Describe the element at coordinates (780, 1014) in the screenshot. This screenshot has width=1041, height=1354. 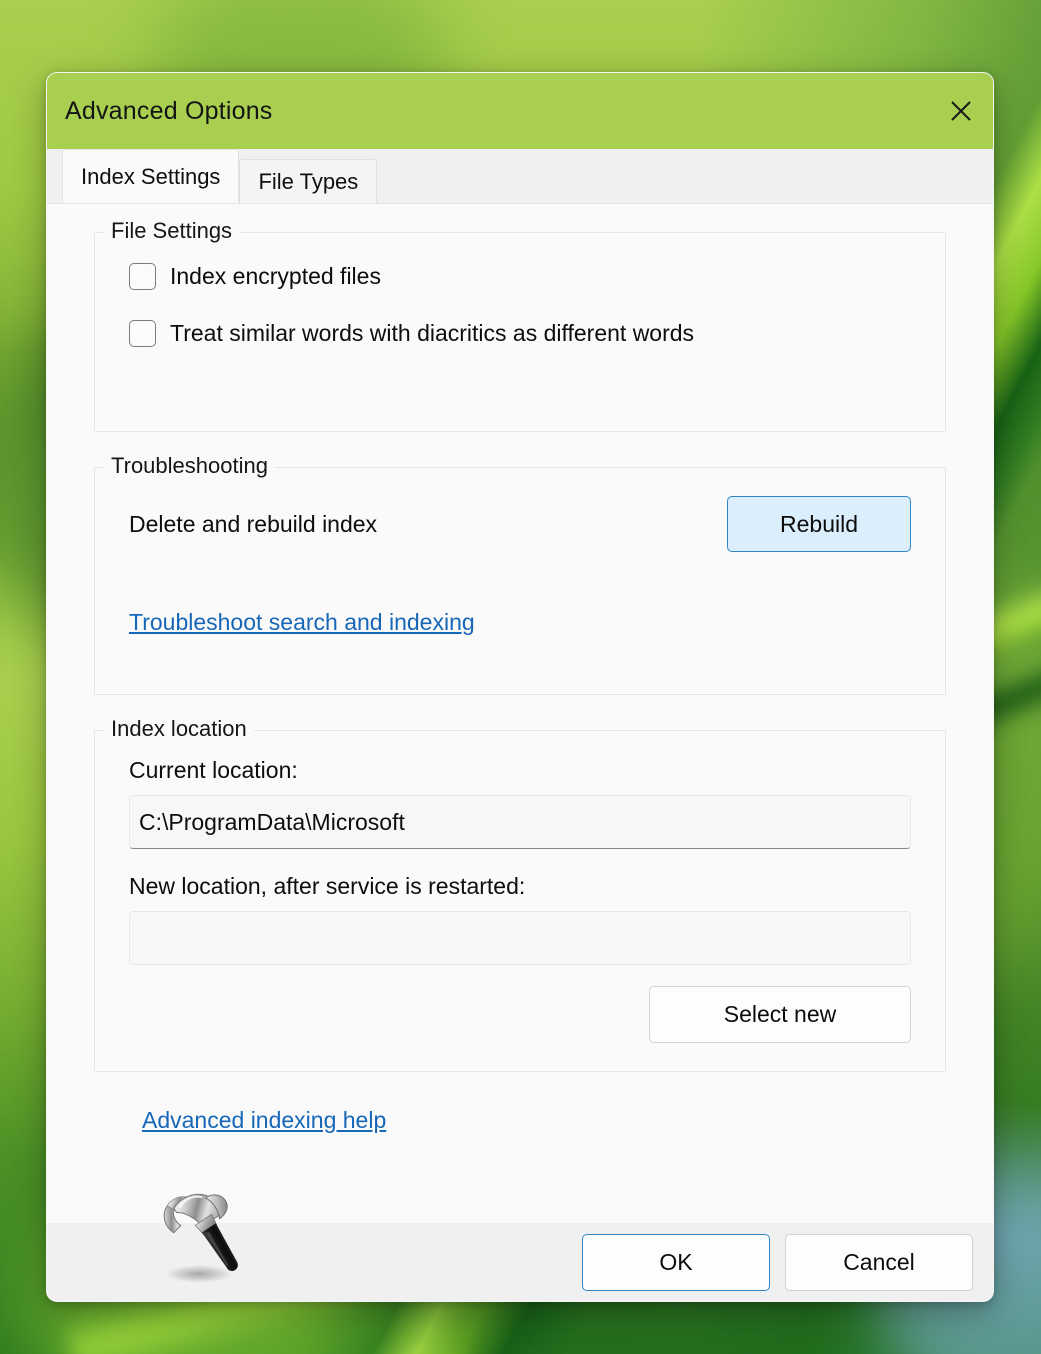
I see `select-new-button: Select new` at that location.